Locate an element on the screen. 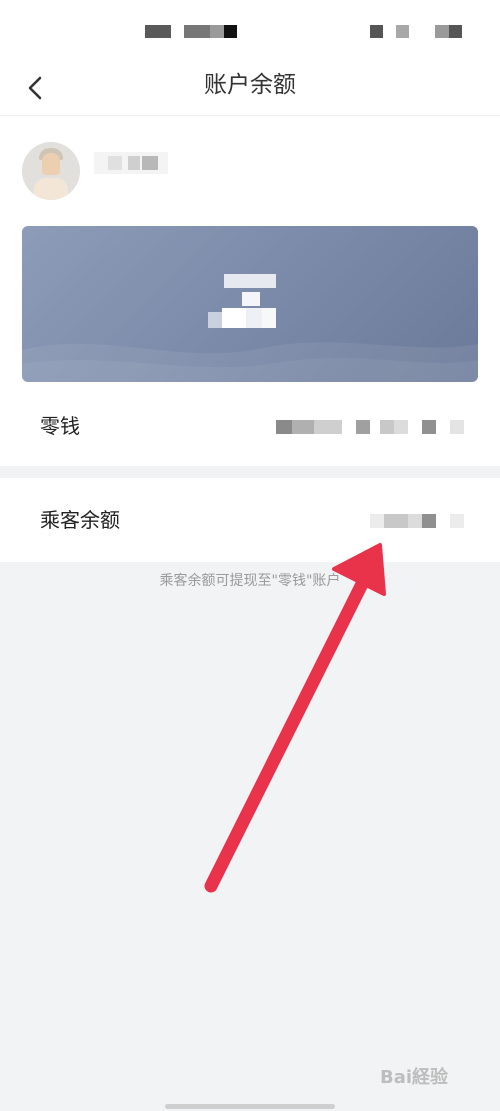 The image size is (500, 1111). watermark: Bai経验 is located at coordinates (414, 1077).